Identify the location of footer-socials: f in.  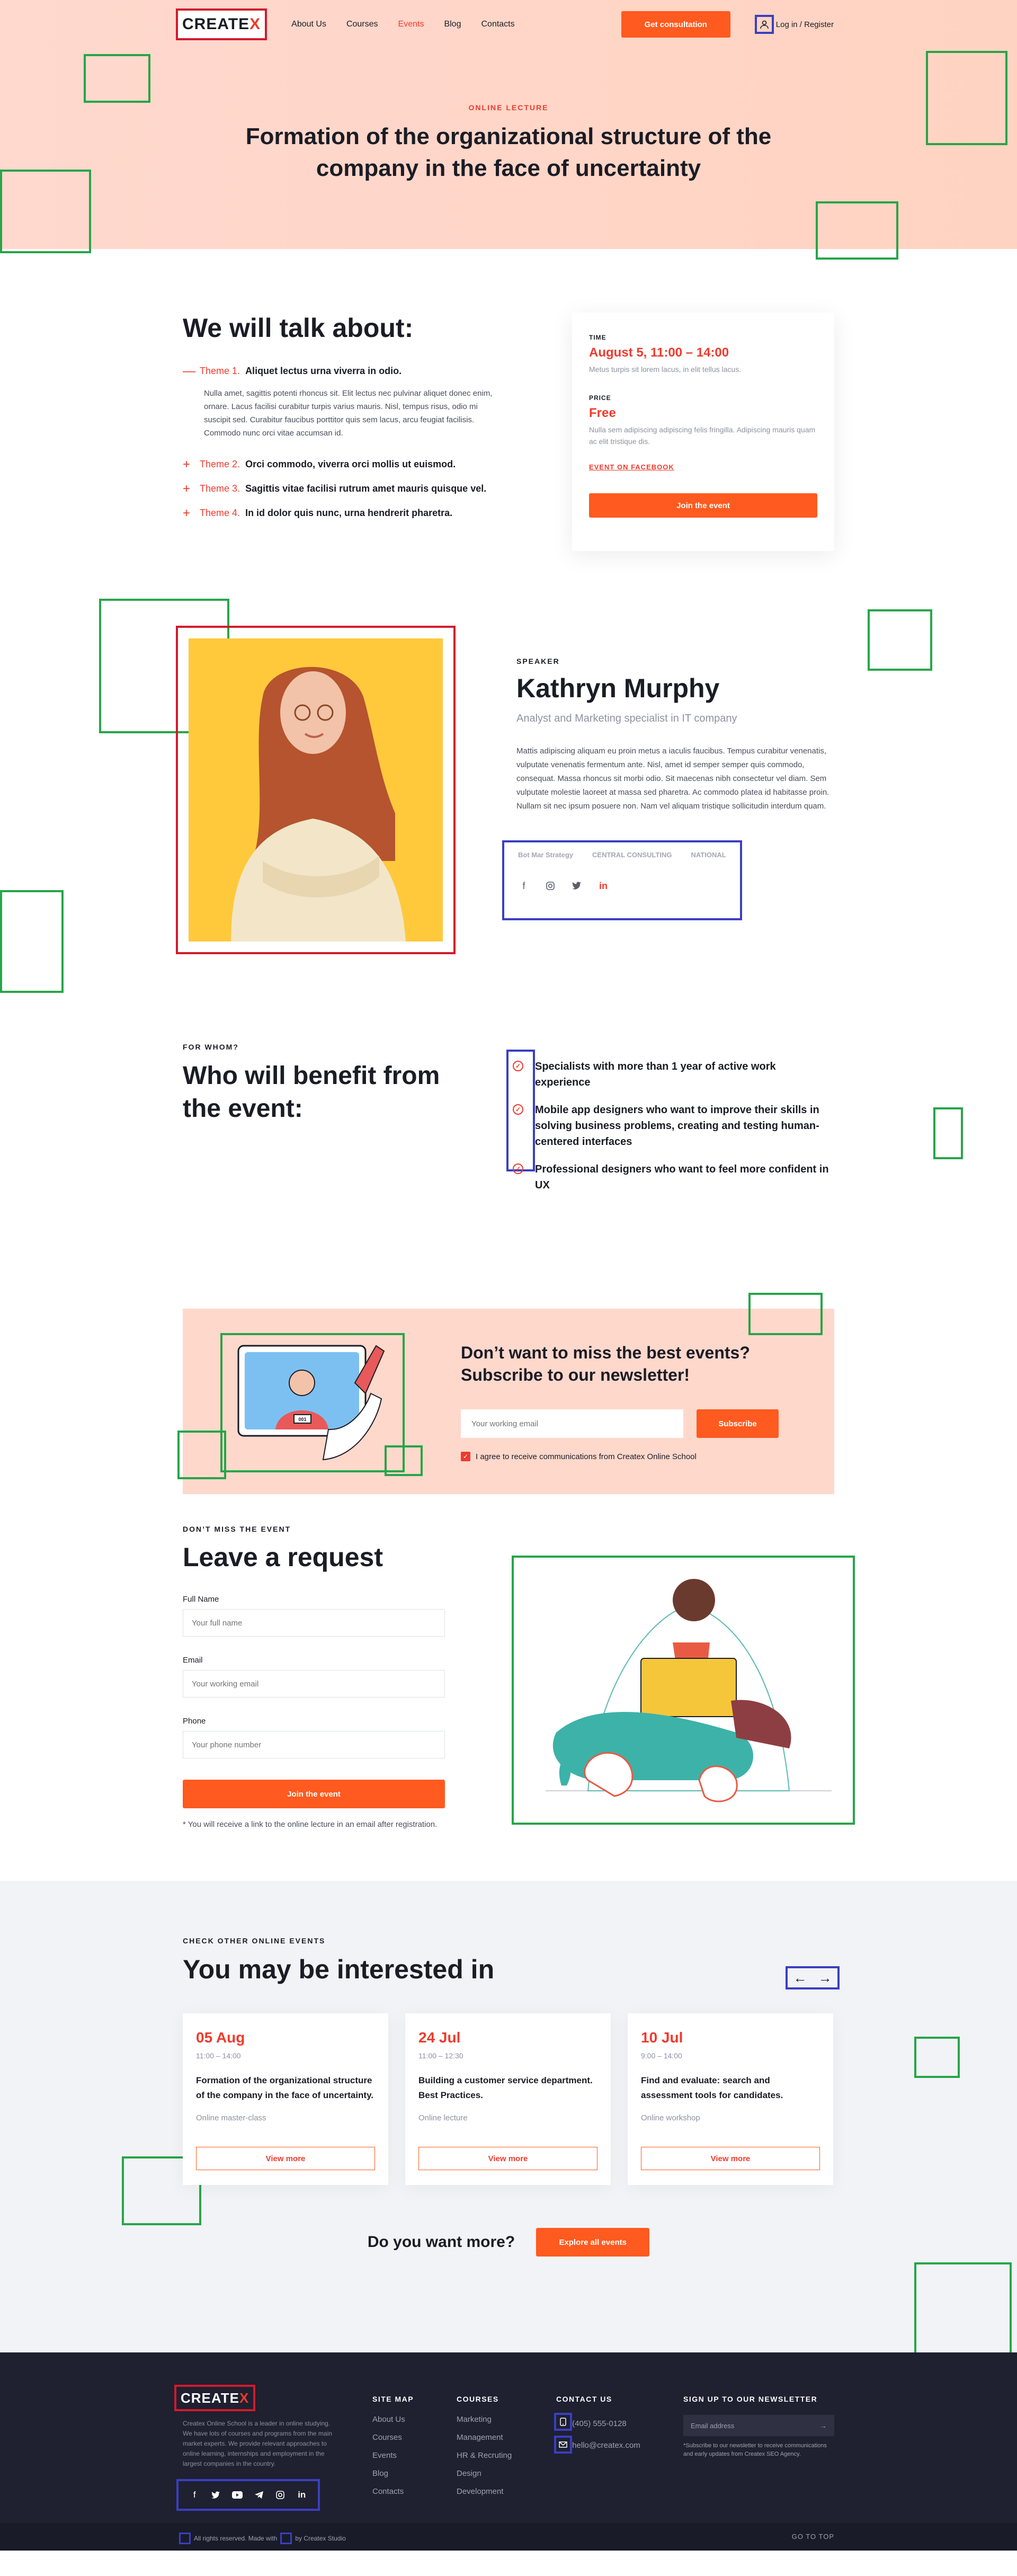
(248, 2495).